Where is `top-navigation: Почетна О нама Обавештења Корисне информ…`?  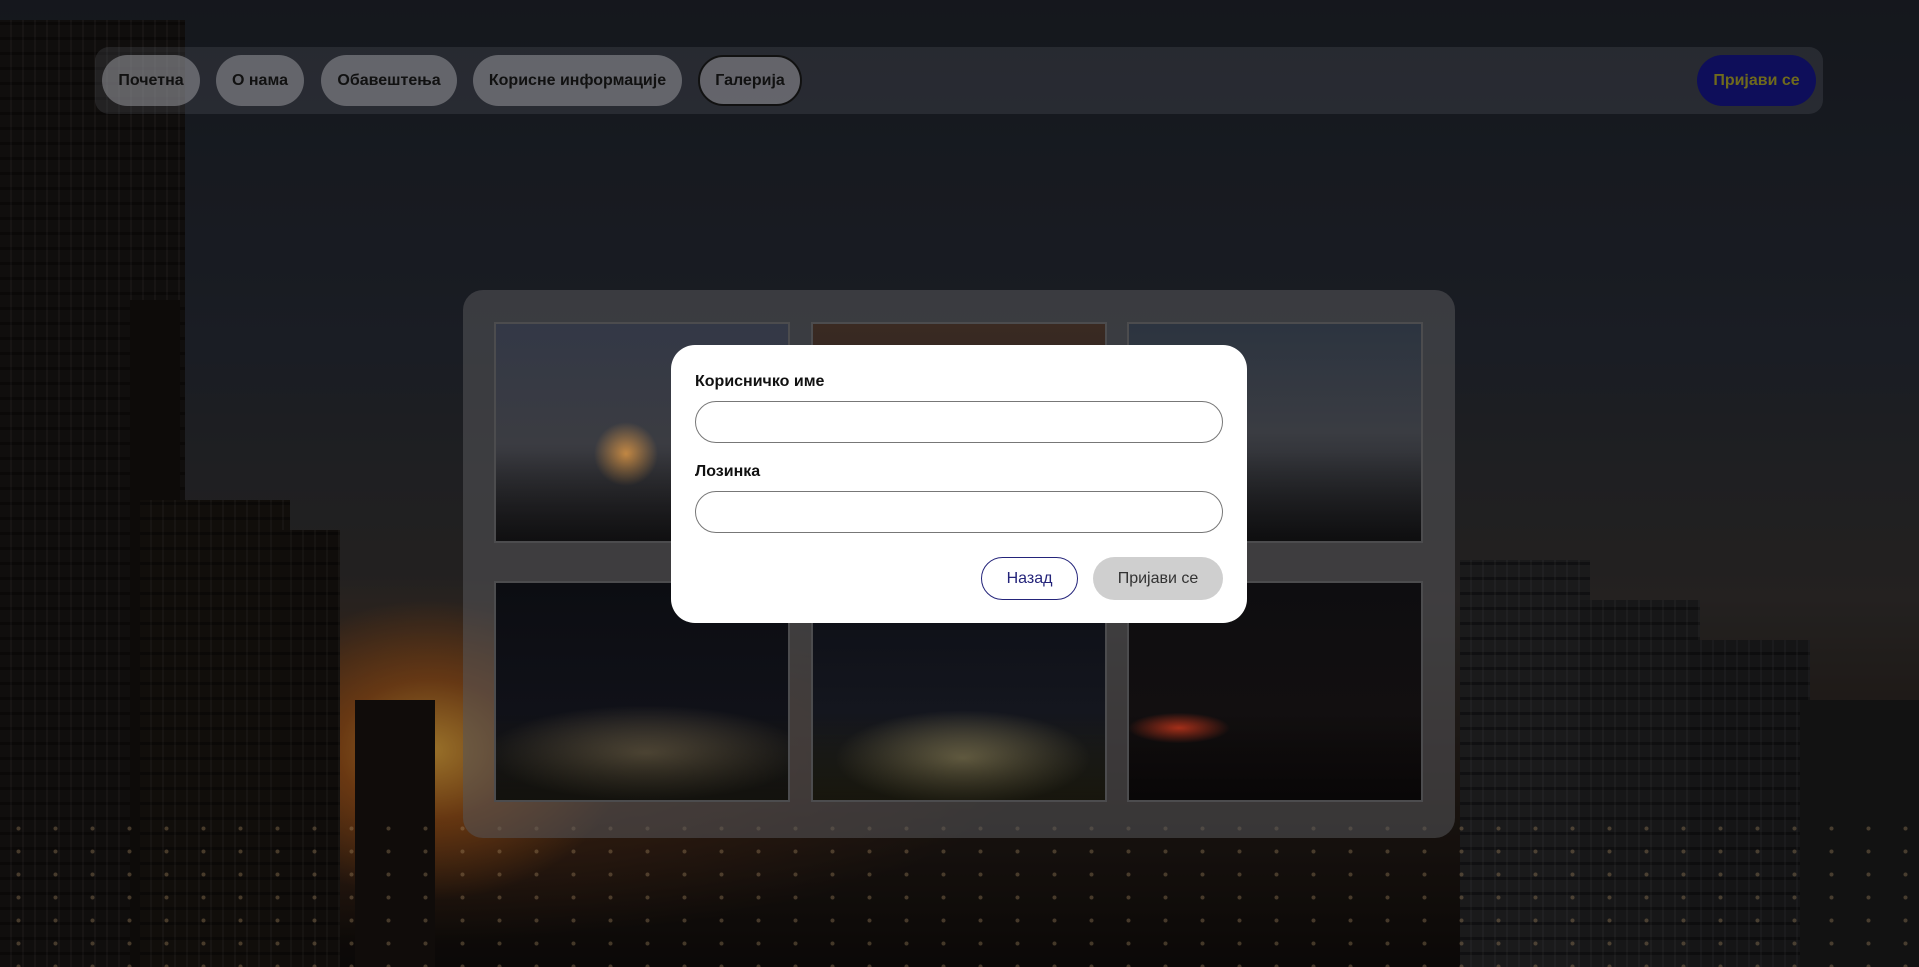
top-navigation: Почетна О нама Обавештења Корисне информ… is located at coordinates (959, 80).